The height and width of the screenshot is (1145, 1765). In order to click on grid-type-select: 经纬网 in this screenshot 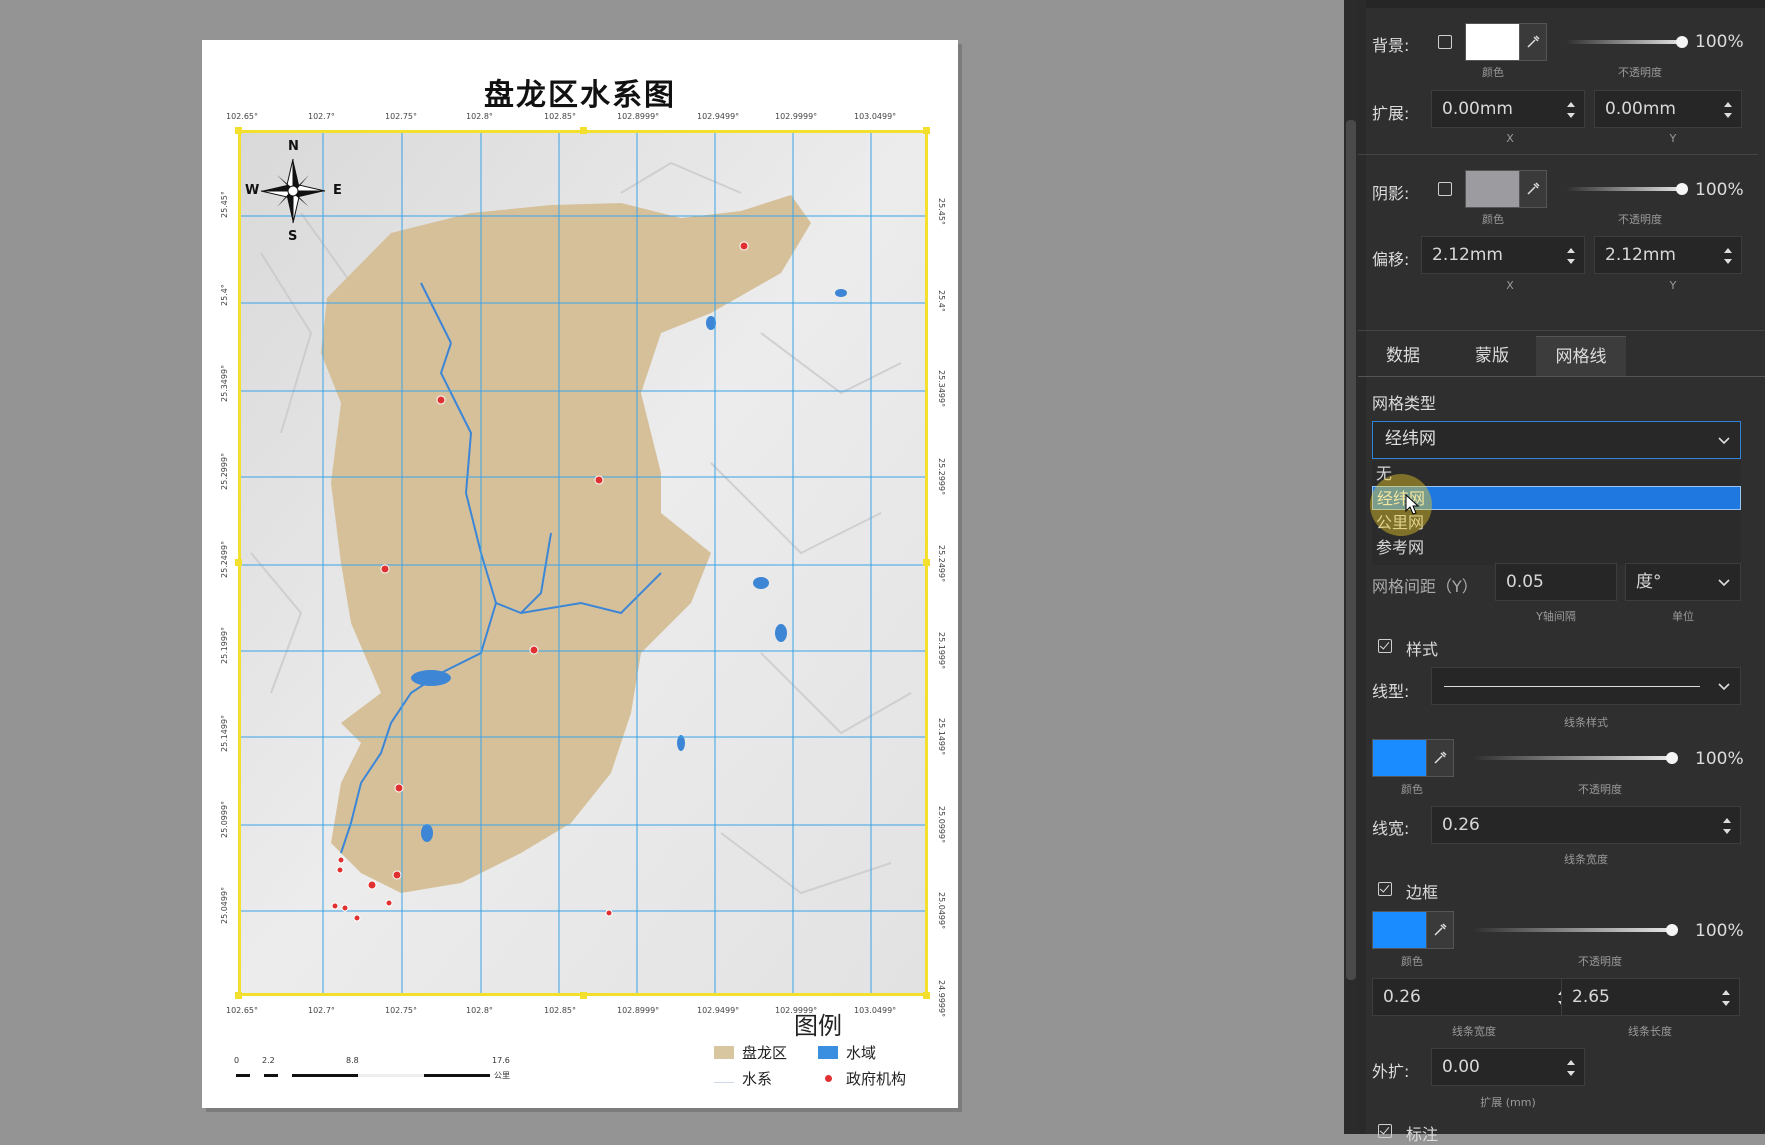, I will do `click(1556, 440)`.